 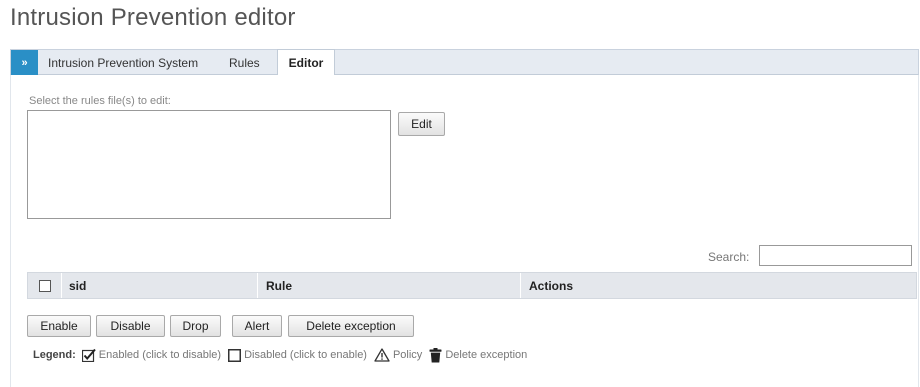 What do you see at coordinates (160, 355) in the screenshot?
I see `legend-enabled-text: Enabled (click to disable)` at bounding box center [160, 355].